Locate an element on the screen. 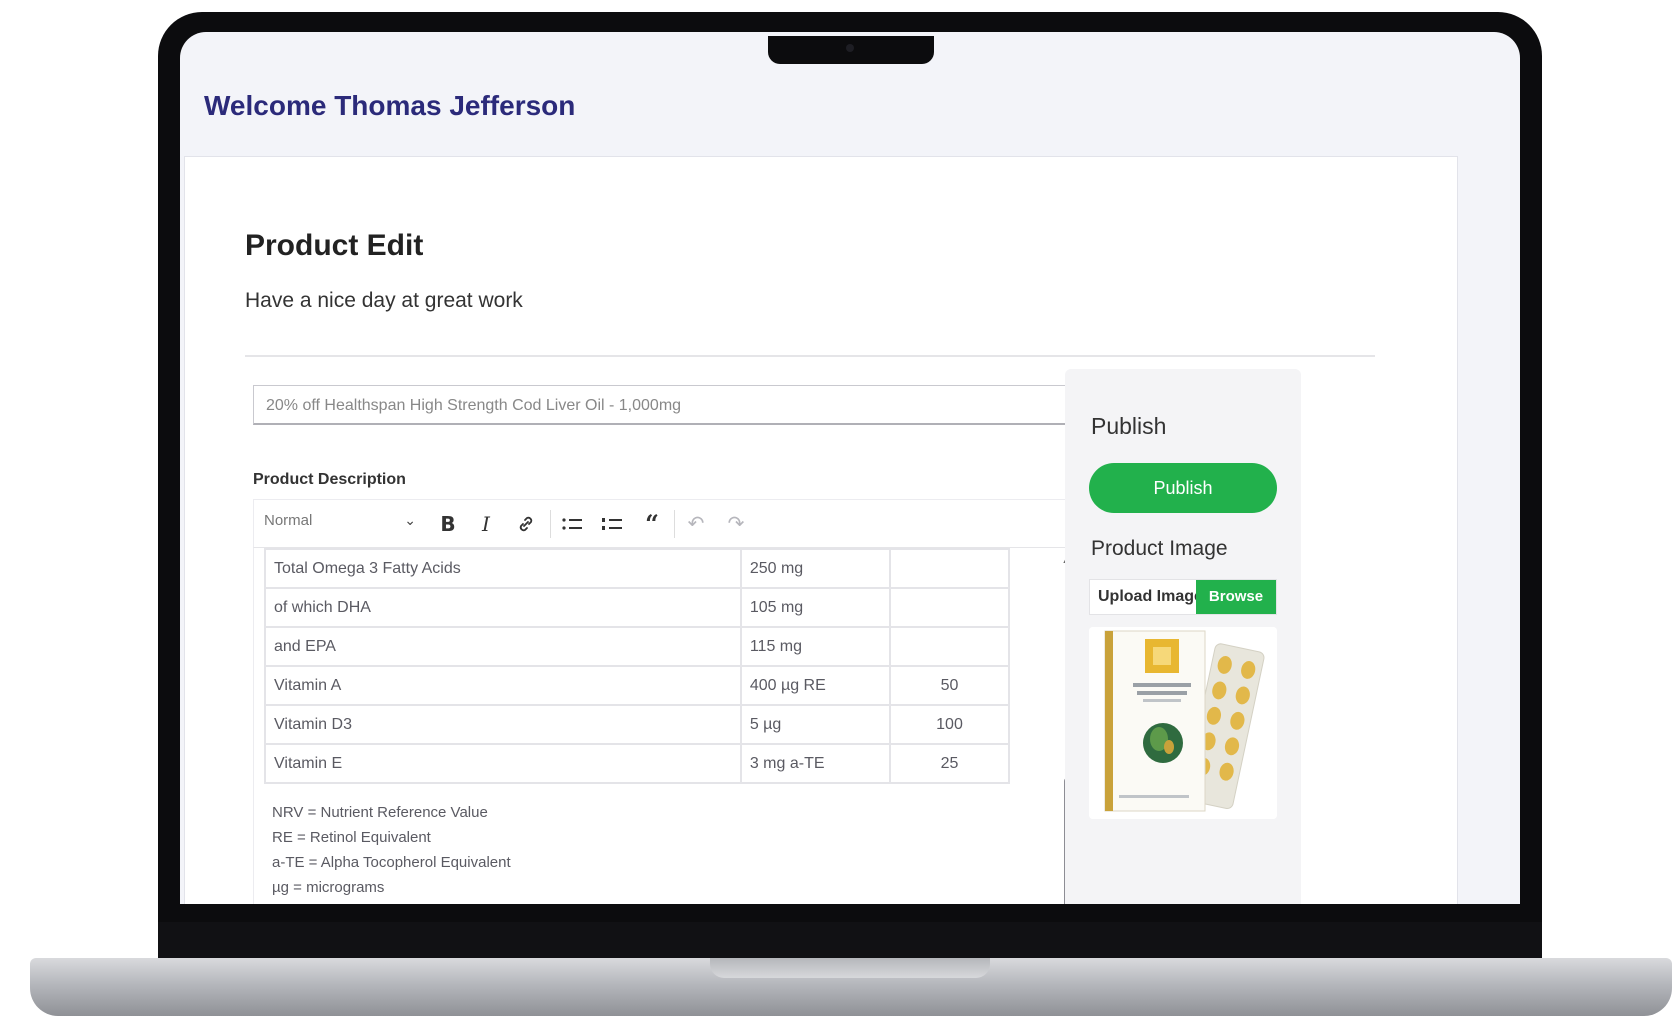 This screenshot has width=1676, height=1019. editor-toolbar: Normal ⌄ B I “ ↶ ↷ is located at coordinates (669, 523).